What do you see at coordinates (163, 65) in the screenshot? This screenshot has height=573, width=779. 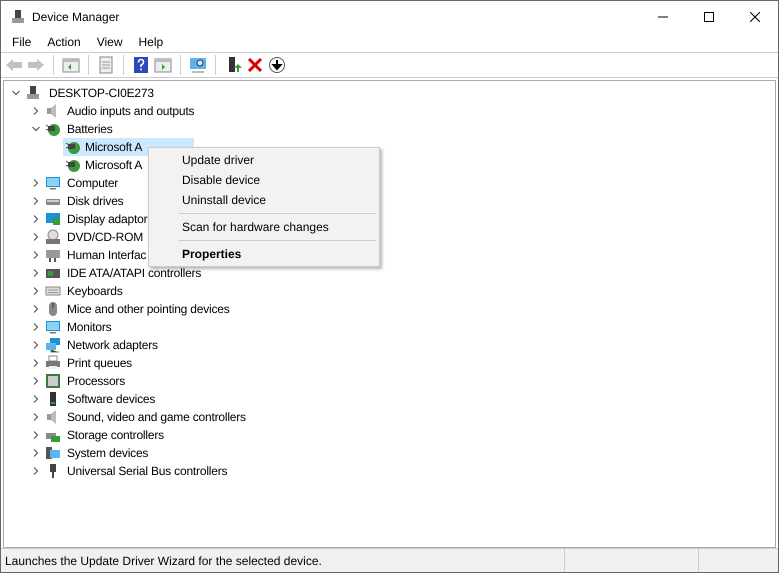 I see `show-action-pane-icon` at bounding box center [163, 65].